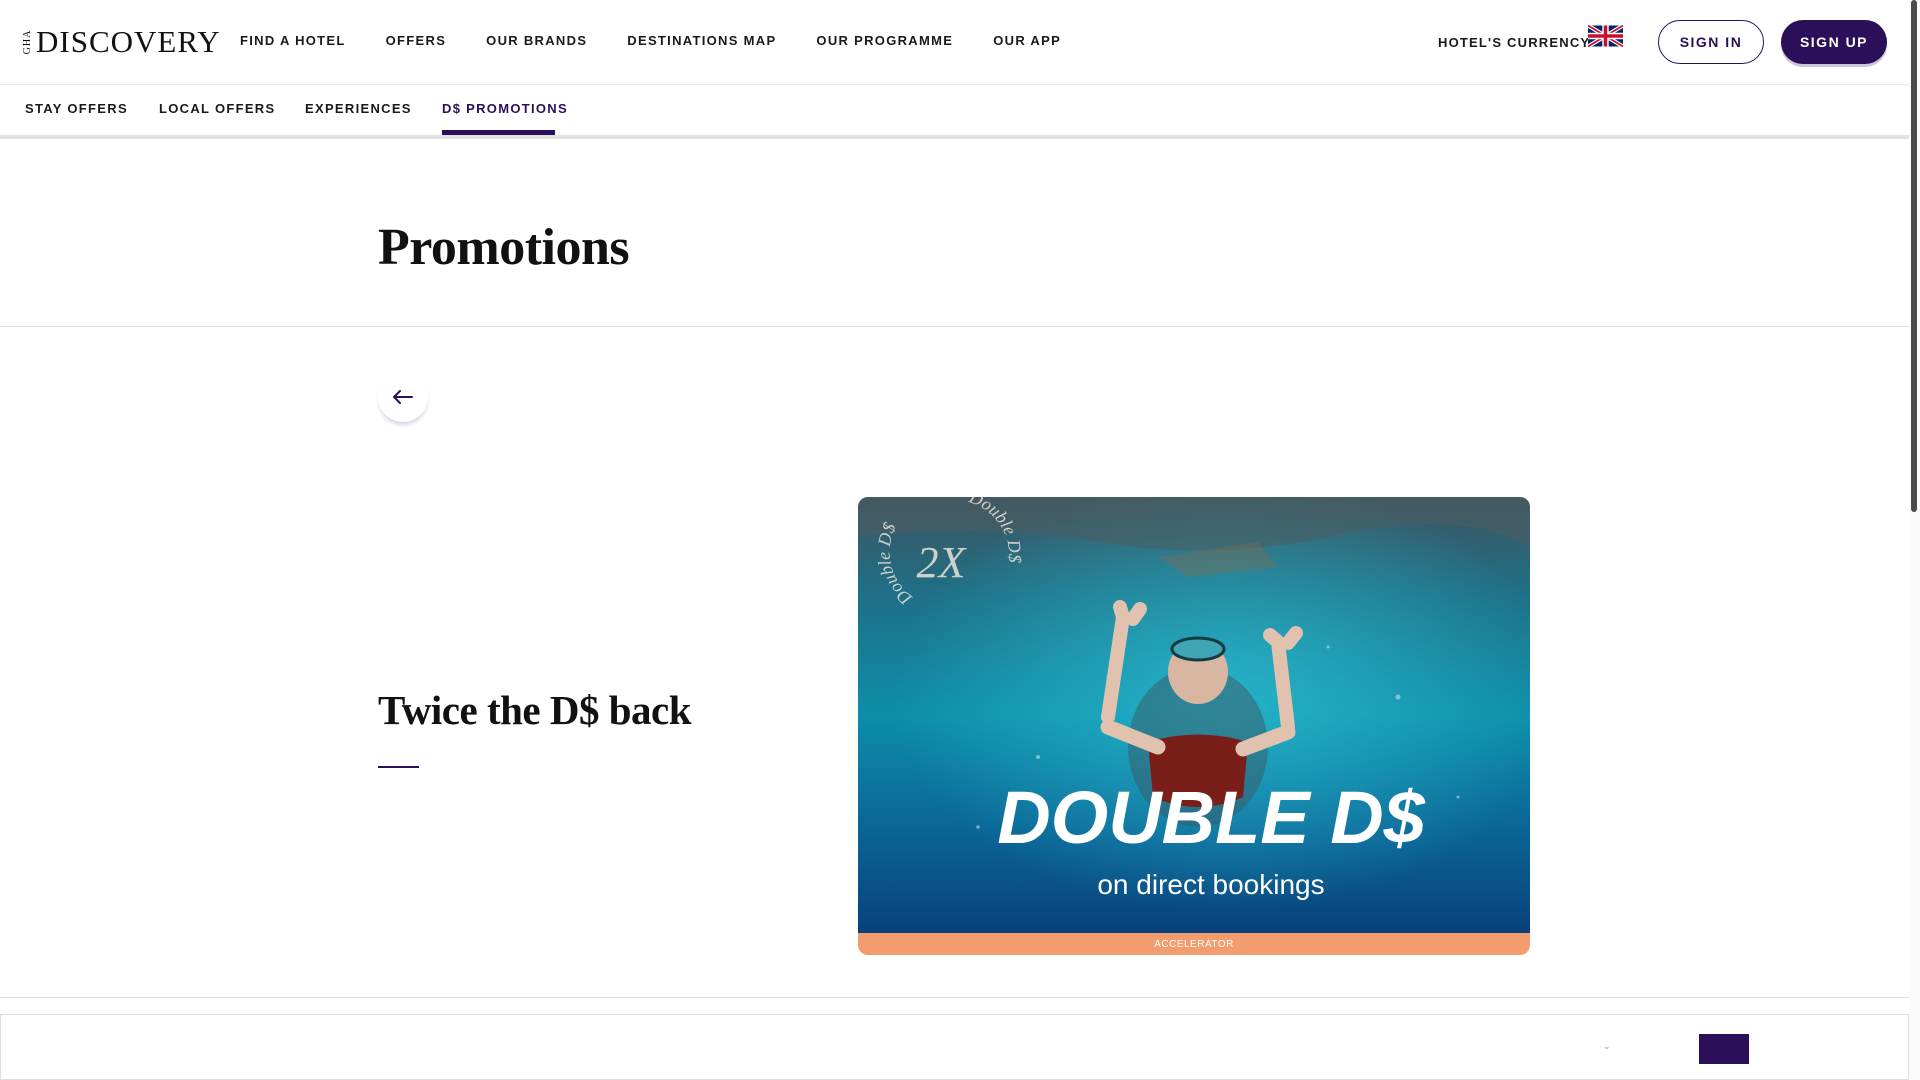 This screenshot has width=1920, height=1080. What do you see at coordinates (398, 767) in the screenshot?
I see `title-underline` at bounding box center [398, 767].